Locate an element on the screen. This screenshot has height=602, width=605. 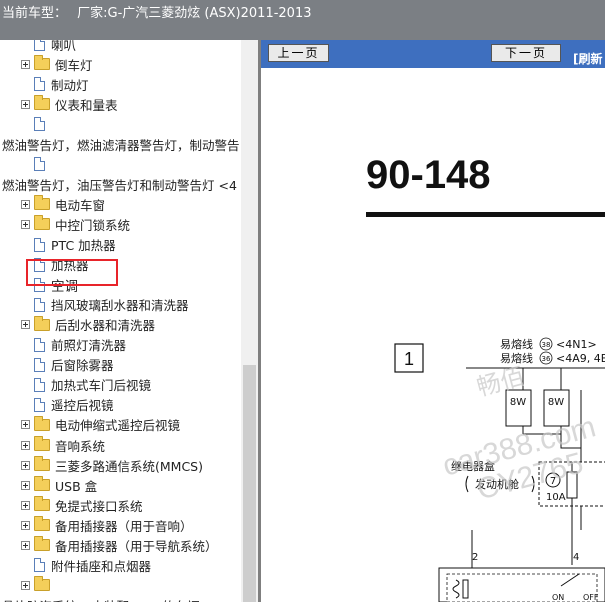
tree-item: 免提式接口系统 is located at coordinates (82, 505).